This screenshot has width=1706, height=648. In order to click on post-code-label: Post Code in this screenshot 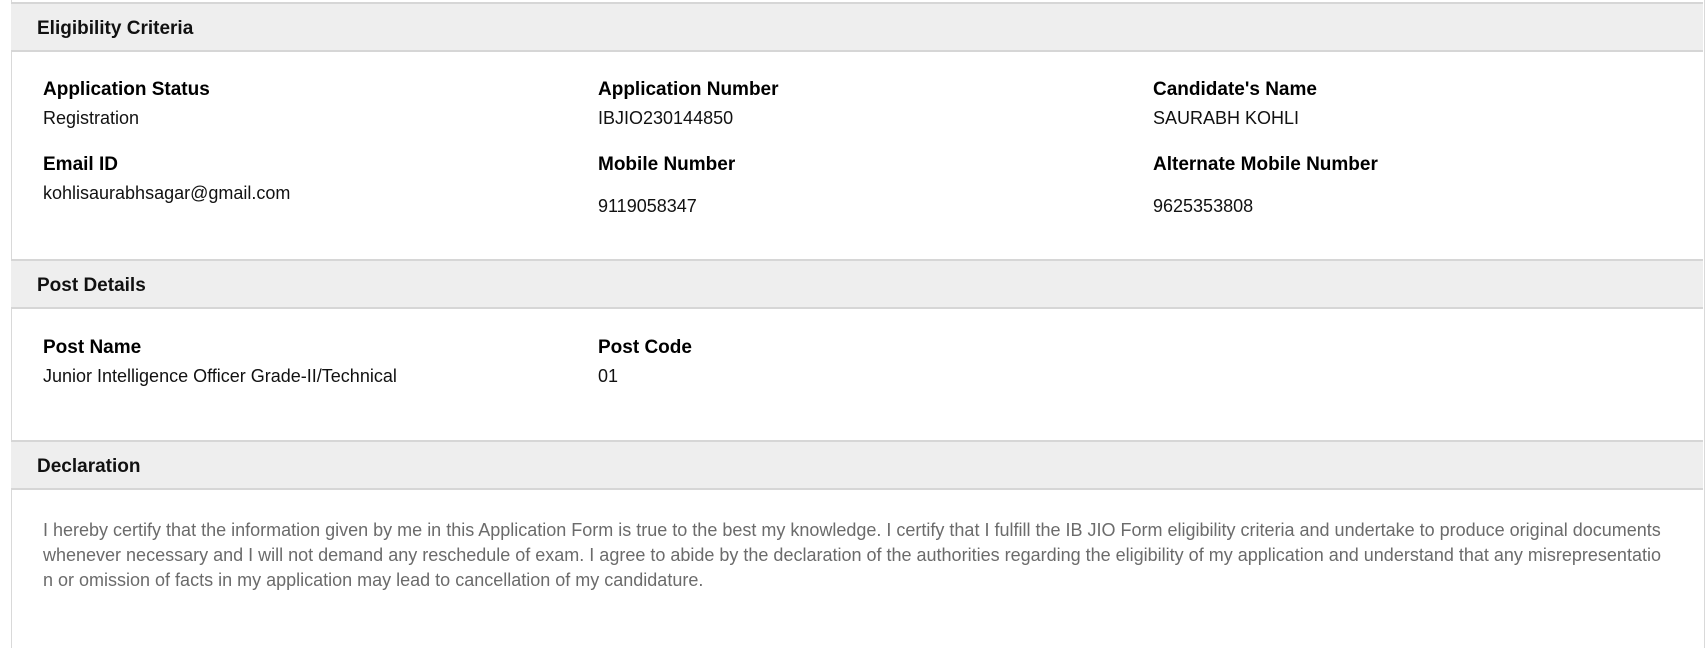, I will do `click(645, 347)`.